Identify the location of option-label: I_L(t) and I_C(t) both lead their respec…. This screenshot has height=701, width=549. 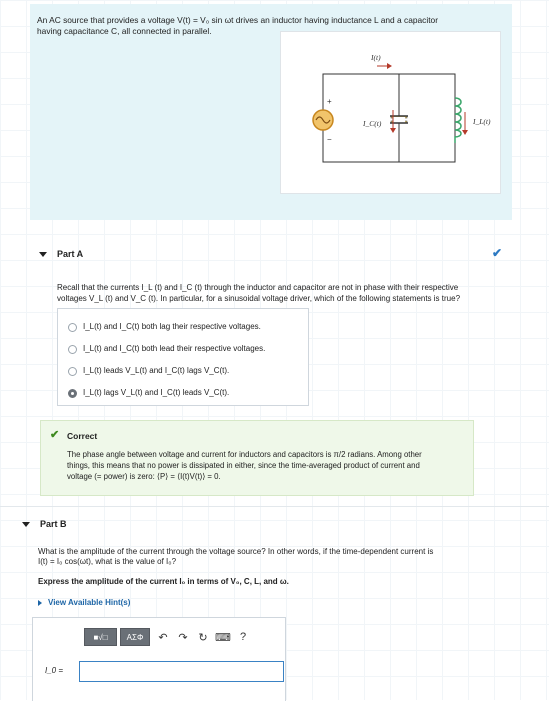
(174, 348).